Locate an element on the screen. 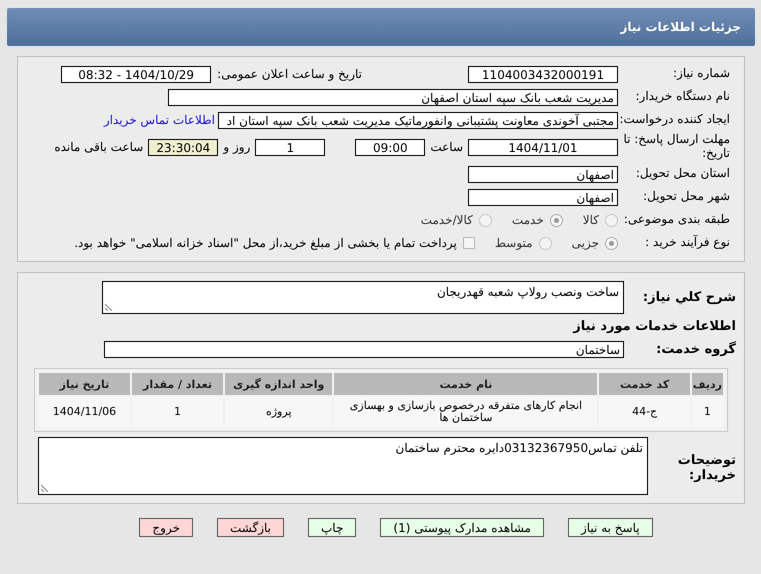 This screenshot has width=761, height=574. description-text: ساخت ونصب رولاپ شعبه قهدریجان is located at coordinates (527, 291).